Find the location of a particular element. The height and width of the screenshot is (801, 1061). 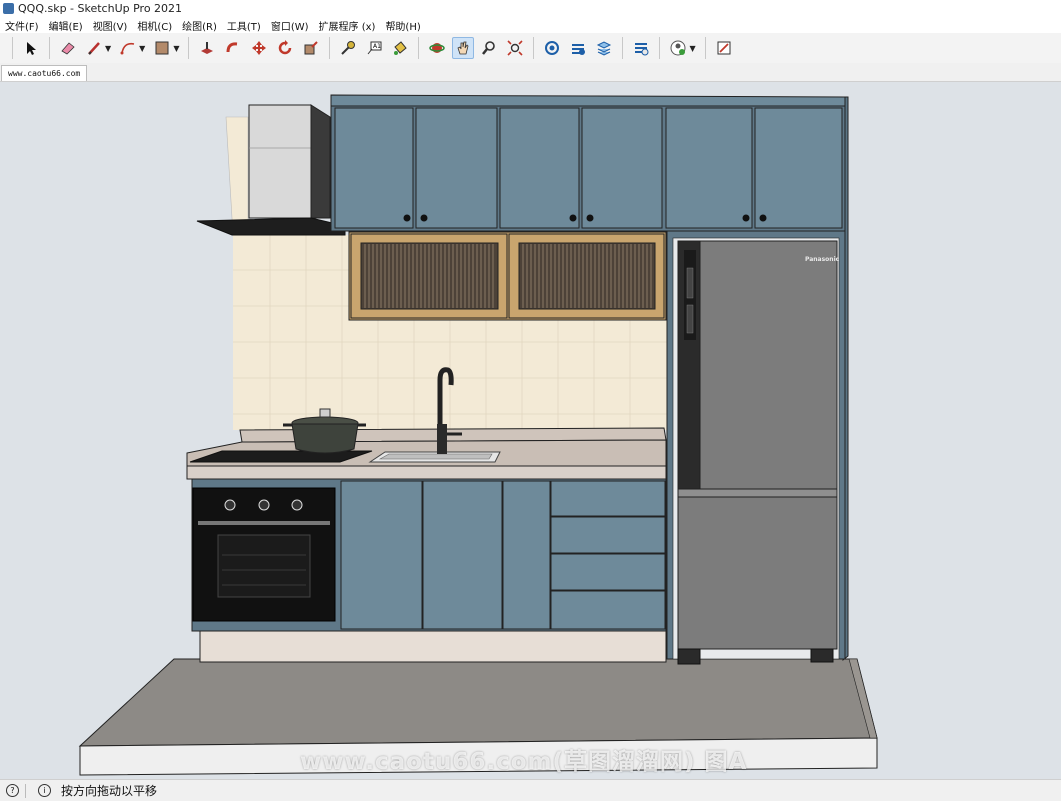

window-title: QQQ.skp - SketchUp Pro 2021 is located at coordinates (100, 8).